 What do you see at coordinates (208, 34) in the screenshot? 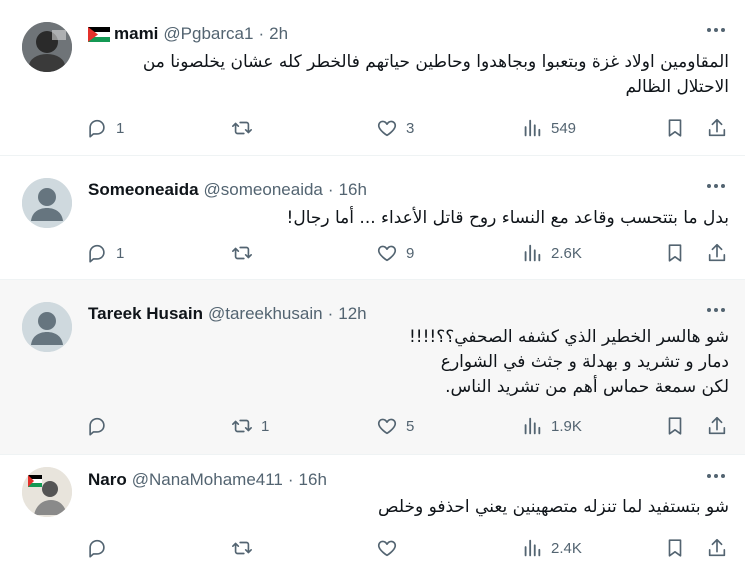
I see `handle: @Pgbarca1` at bounding box center [208, 34].